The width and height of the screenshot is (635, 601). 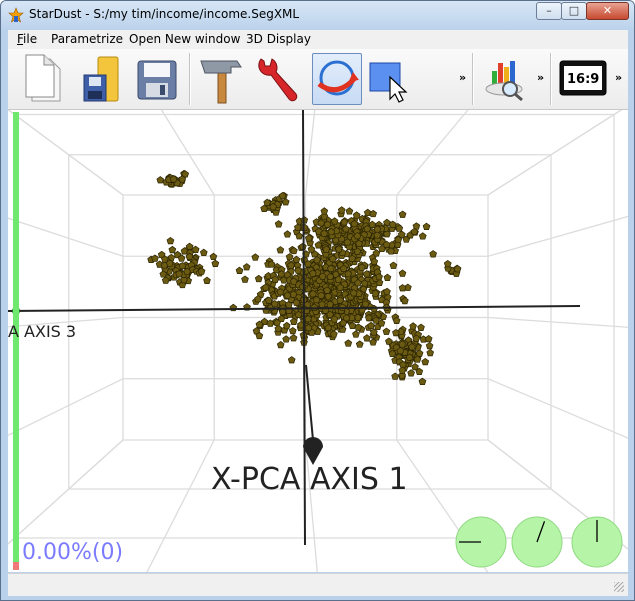 What do you see at coordinates (43, 78) in the screenshot?
I see `document-icon` at bounding box center [43, 78].